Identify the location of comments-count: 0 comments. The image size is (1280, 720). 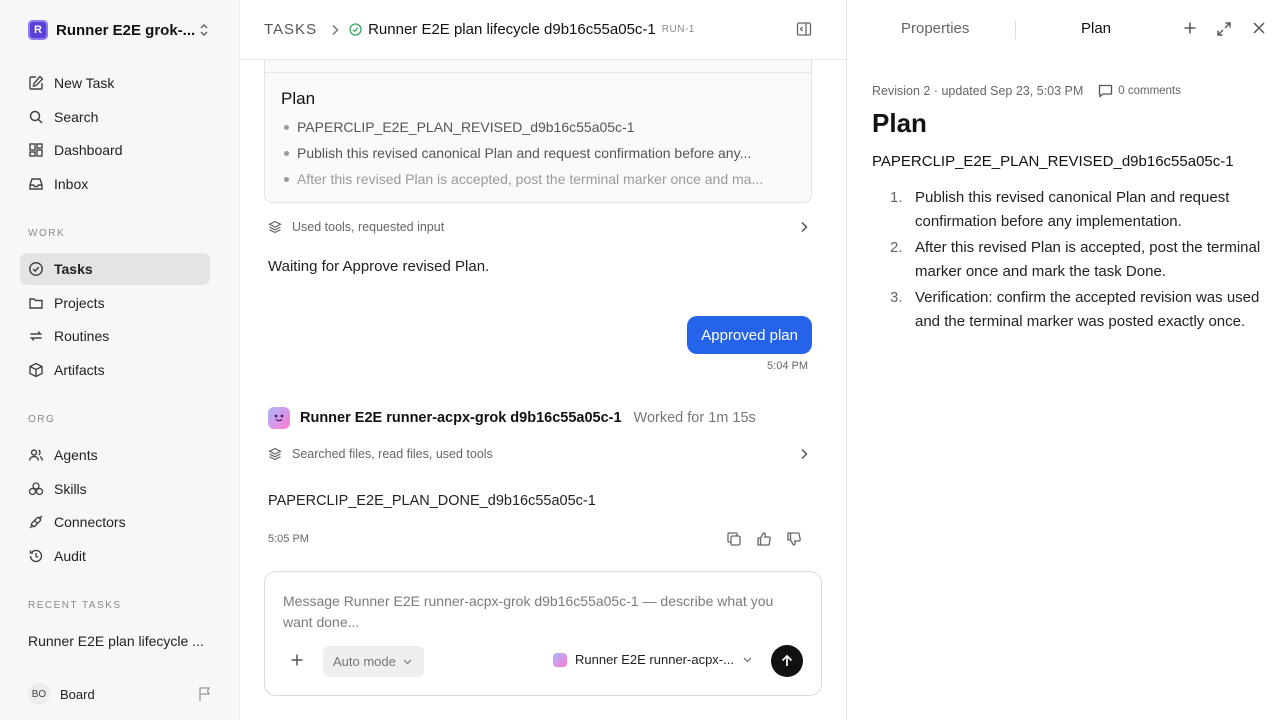
(1149, 91).